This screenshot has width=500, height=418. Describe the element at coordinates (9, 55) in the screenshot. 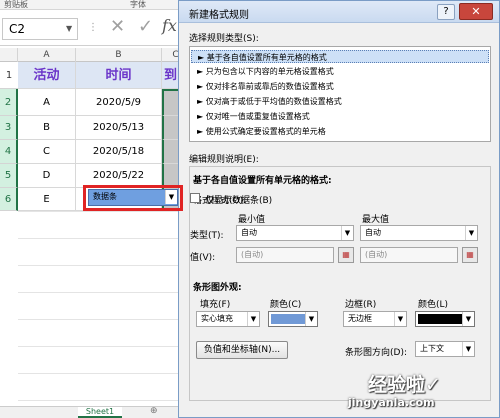

I see `select-all-corner` at that location.